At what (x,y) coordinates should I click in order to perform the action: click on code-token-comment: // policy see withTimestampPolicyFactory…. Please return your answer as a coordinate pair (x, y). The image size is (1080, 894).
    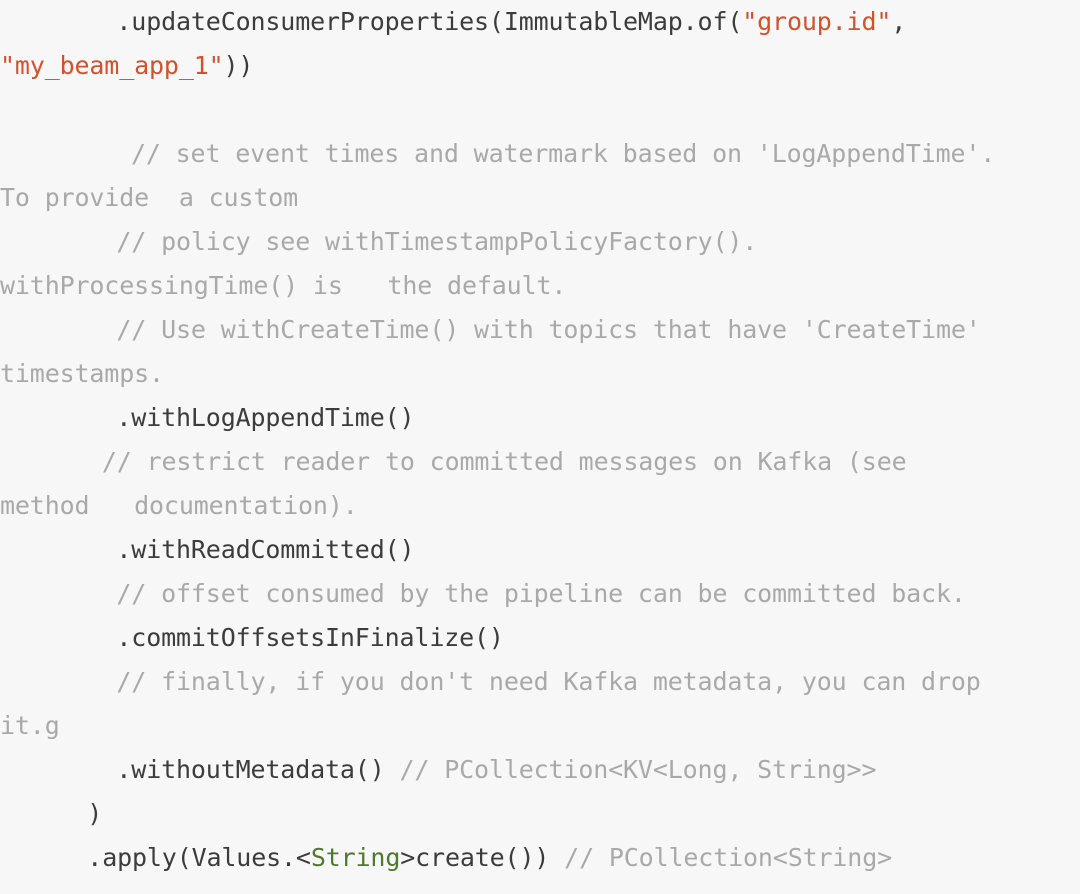
    Looking at the image, I should click on (437, 241).